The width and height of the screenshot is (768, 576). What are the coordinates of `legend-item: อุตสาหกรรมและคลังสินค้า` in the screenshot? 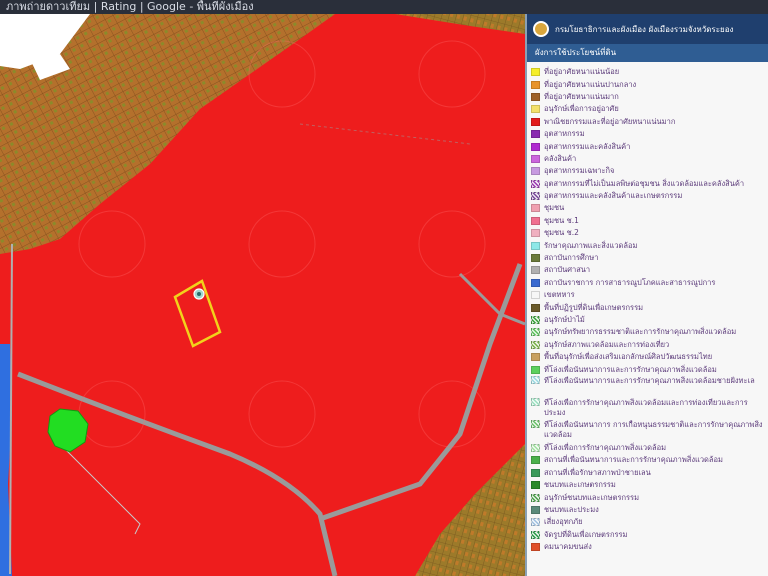 It's located at (649, 146).